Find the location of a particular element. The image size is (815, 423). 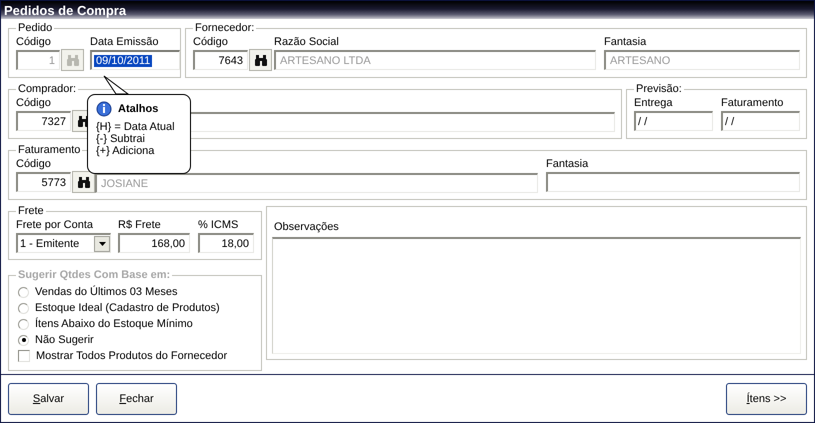

option-label: Estoque Ideal (Cadastro de Produtos) is located at coordinates (127, 308).